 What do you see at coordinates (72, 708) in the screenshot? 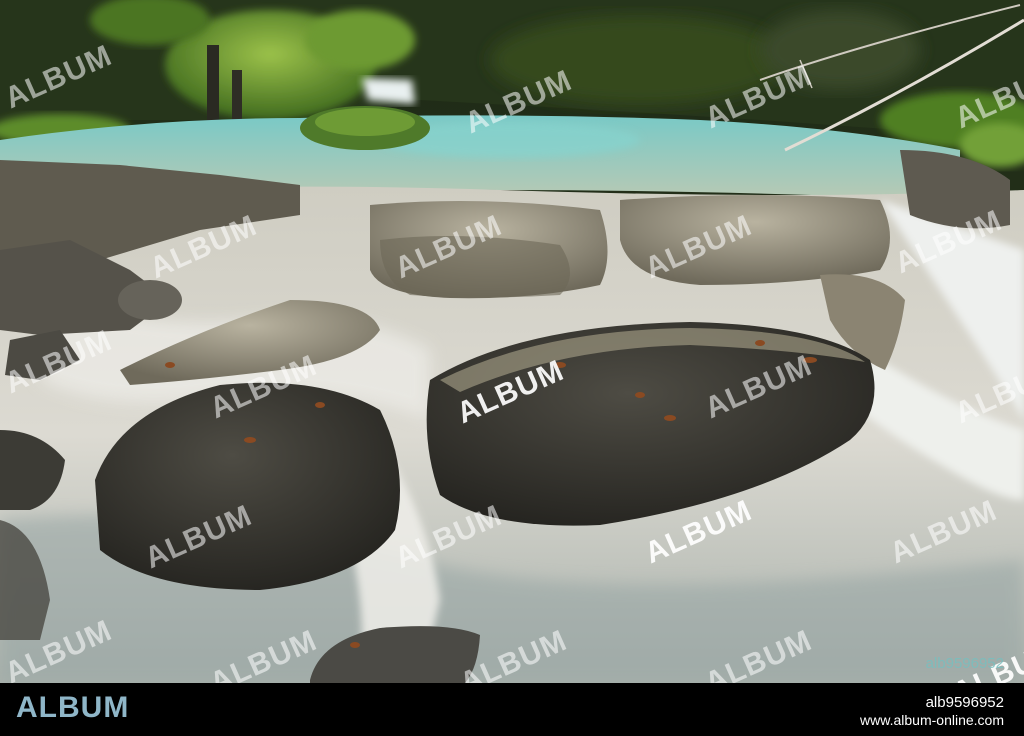
I see `album-logo: ALBUM` at bounding box center [72, 708].